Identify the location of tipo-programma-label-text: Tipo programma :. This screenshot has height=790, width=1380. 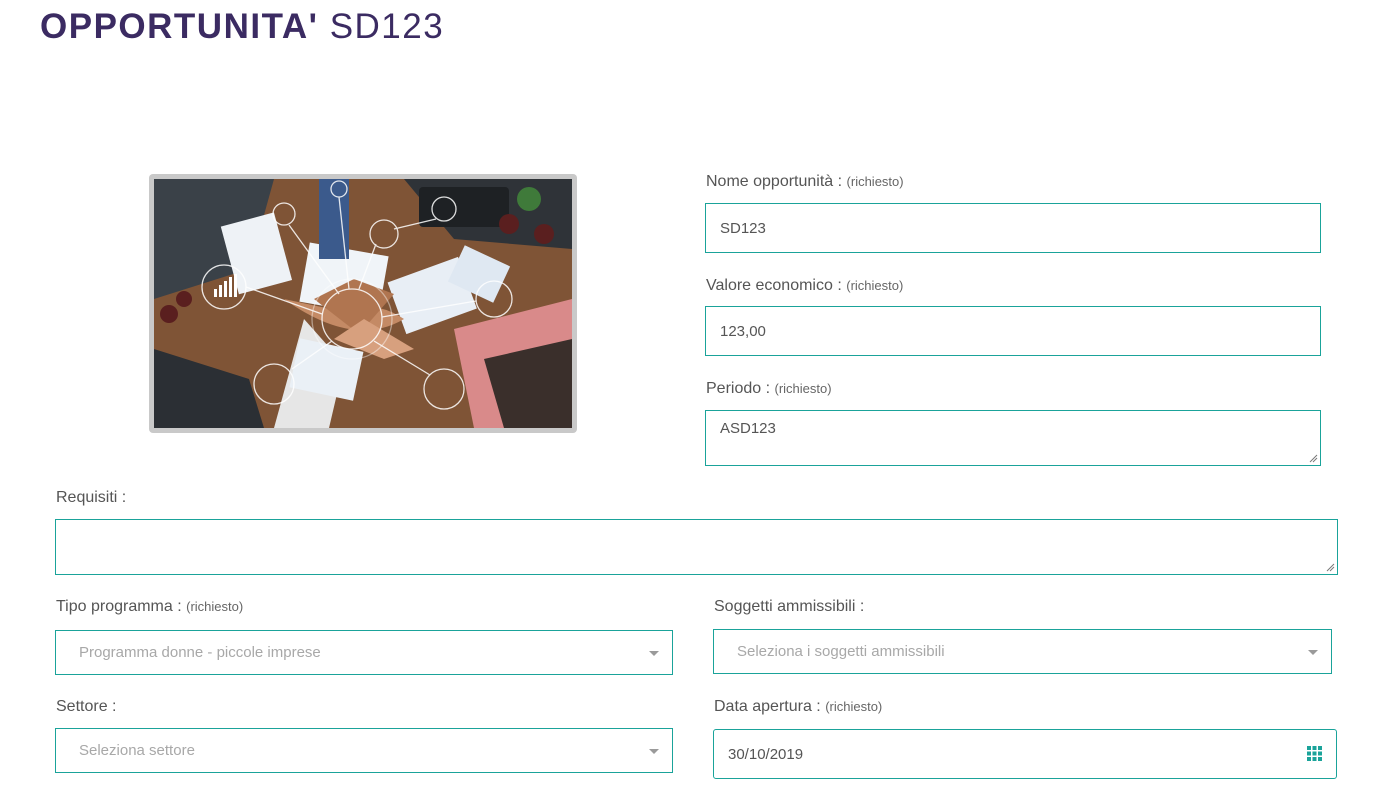
(119, 606).